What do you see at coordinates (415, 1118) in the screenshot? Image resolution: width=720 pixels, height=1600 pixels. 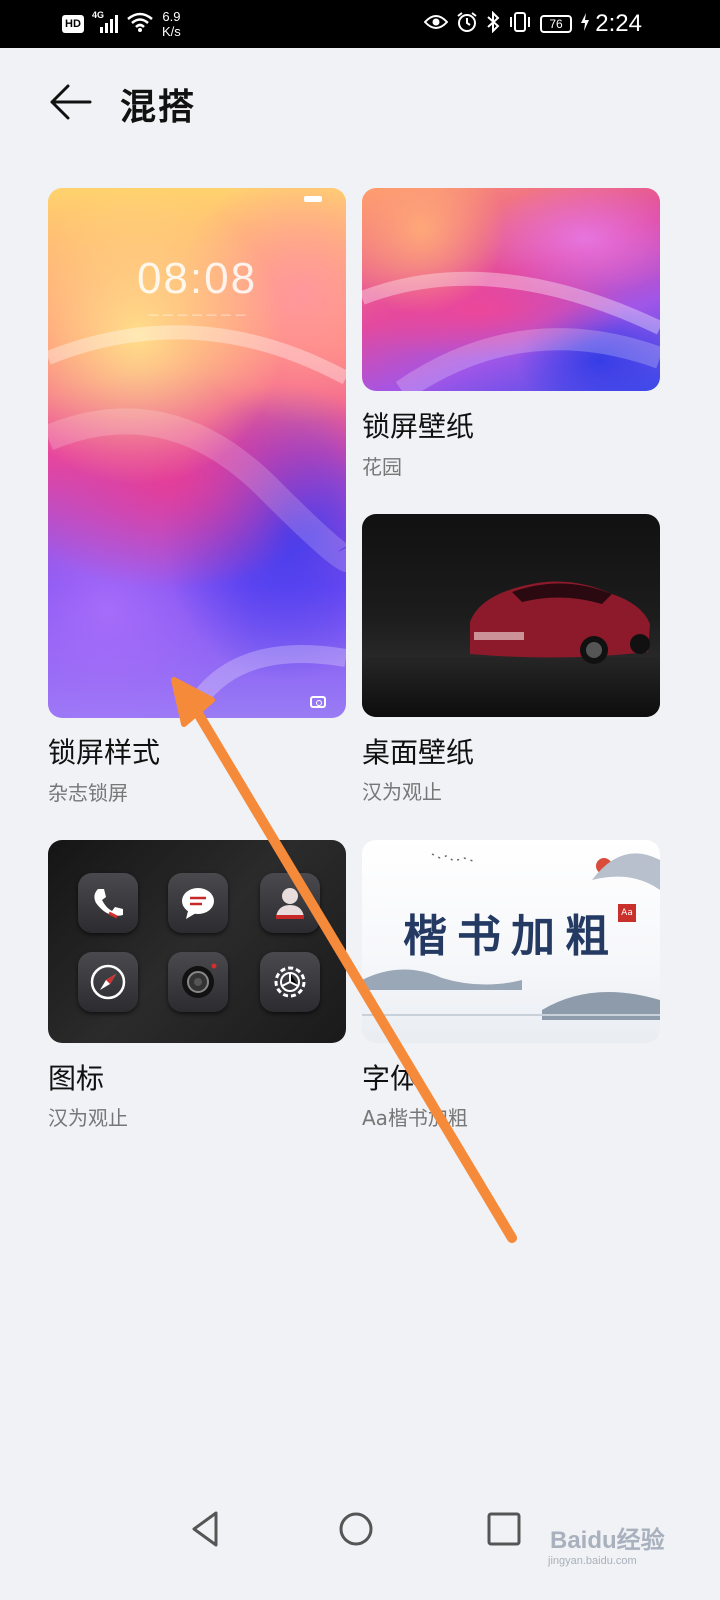 I see `card-subtitle: Aa楷书加粗` at bounding box center [415, 1118].